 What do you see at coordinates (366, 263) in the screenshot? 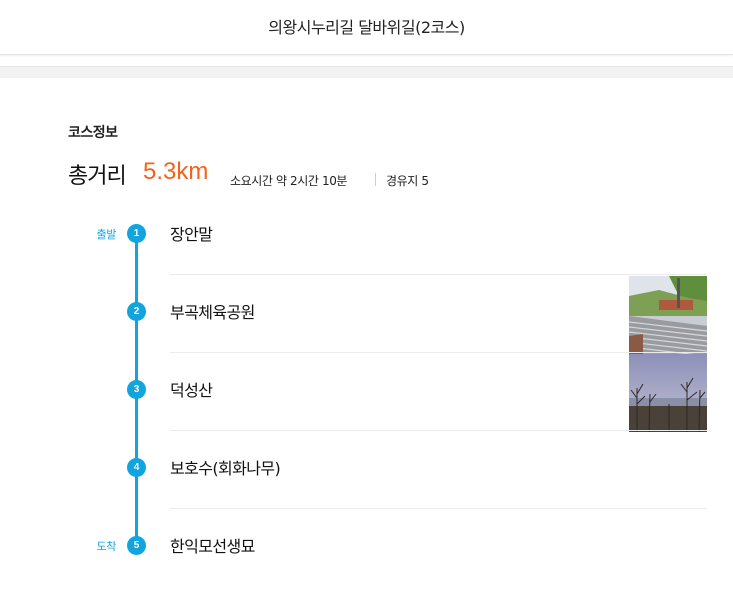
I see `route-stop: 출발 1 장안말` at bounding box center [366, 263].